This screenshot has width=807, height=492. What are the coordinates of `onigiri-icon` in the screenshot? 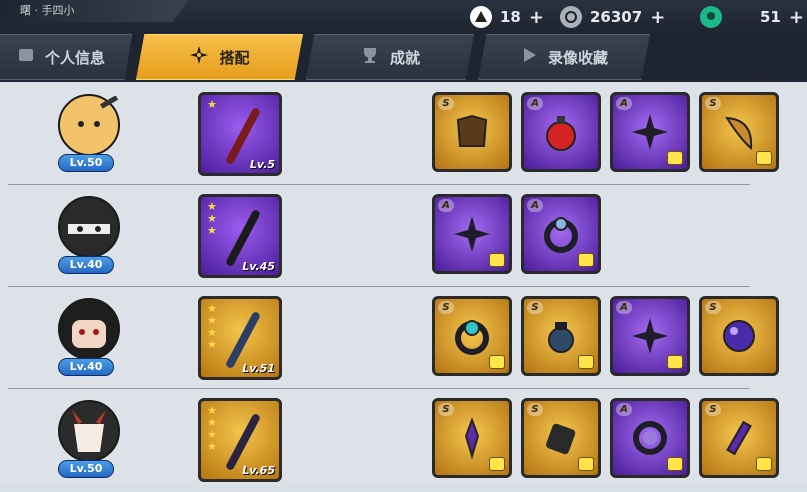 It's located at (481, 17).